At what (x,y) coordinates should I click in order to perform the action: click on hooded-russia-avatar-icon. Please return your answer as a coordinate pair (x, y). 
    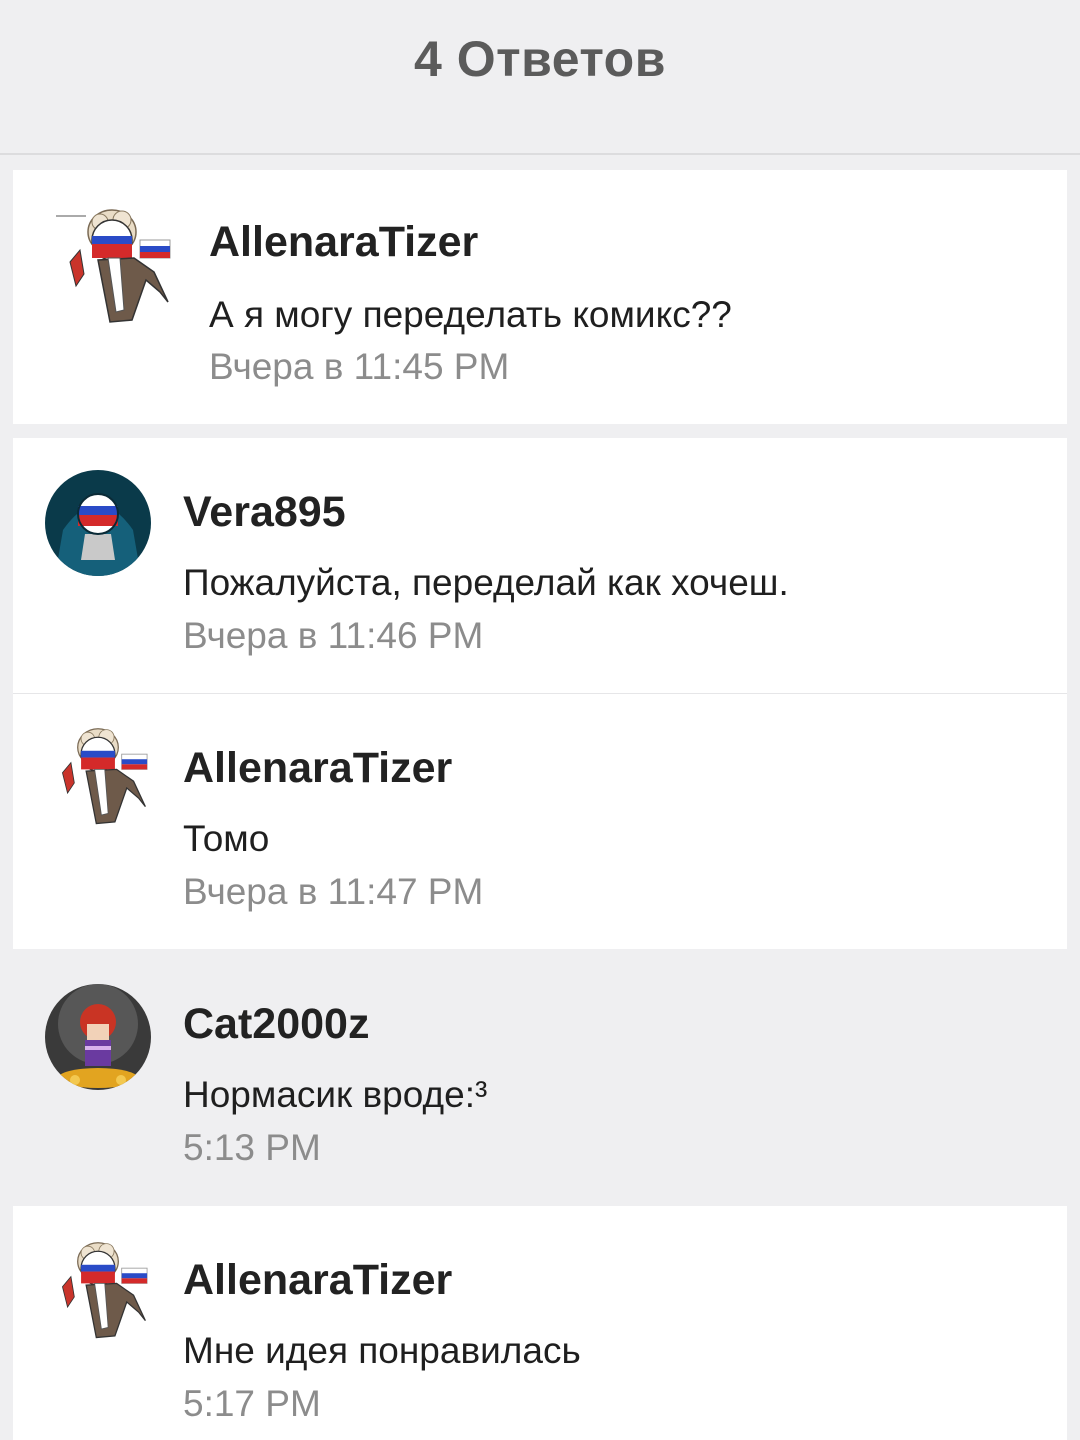
    Looking at the image, I should click on (98, 523).